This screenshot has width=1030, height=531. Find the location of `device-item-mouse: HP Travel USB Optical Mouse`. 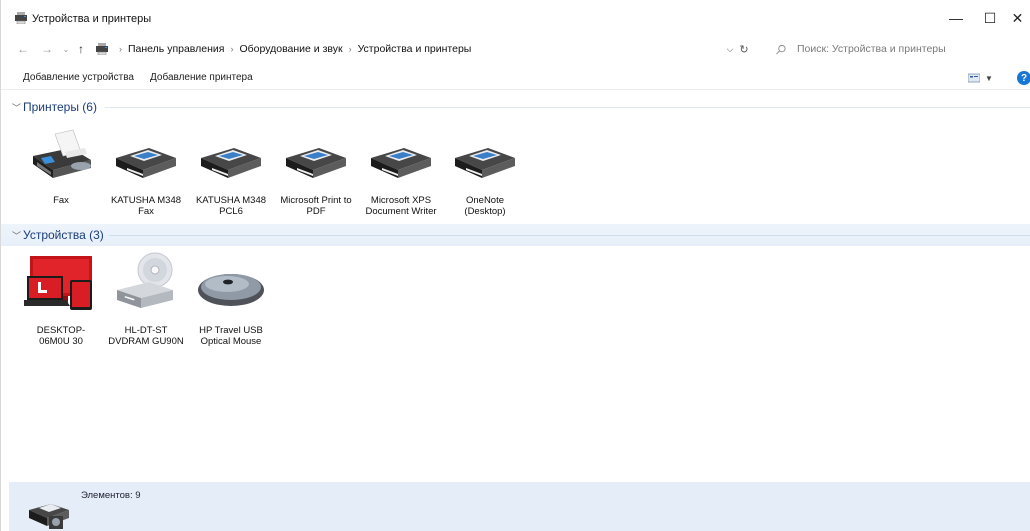

device-item-mouse: HP Travel USB Optical Mouse is located at coordinates (231, 300).